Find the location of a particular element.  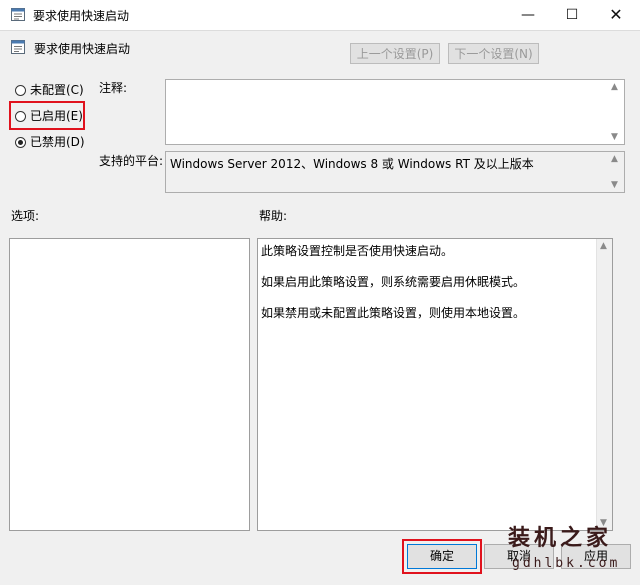

comment-scrollbar: ▲ ▼ is located at coordinates (616, 112).